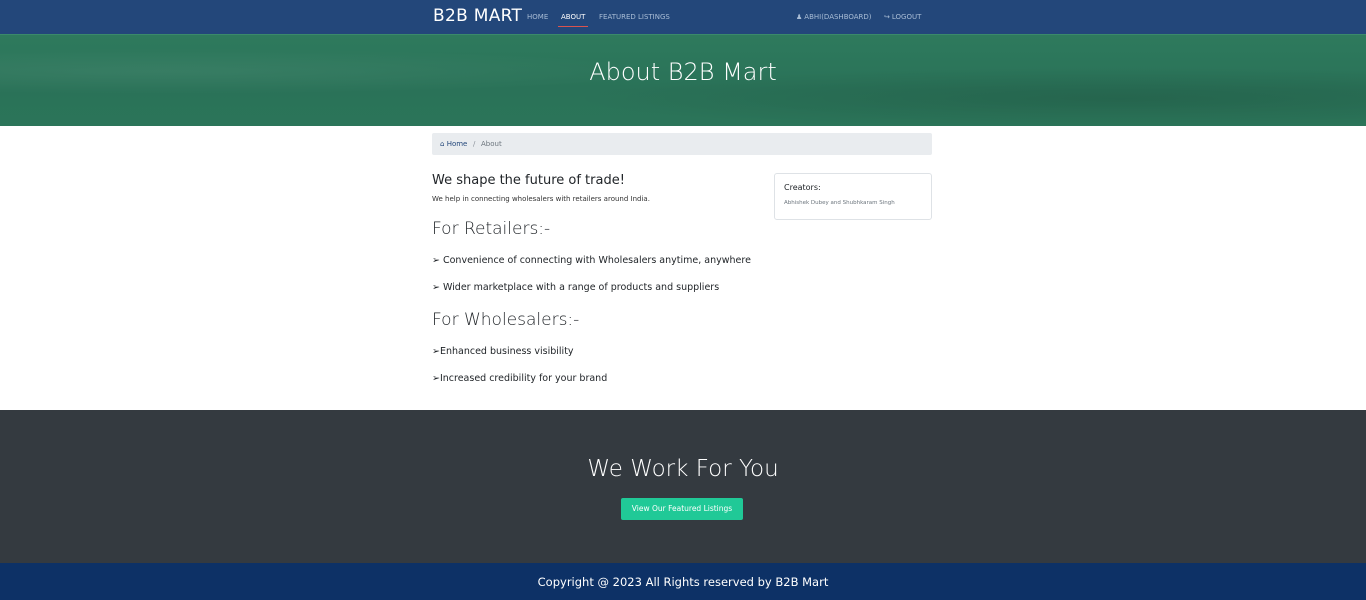 The image size is (1366, 600). What do you see at coordinates (506, 320) in the screenshot?
I see `wholesalers-heading: For Wholesalers:-` at bounding box center [506, 320].